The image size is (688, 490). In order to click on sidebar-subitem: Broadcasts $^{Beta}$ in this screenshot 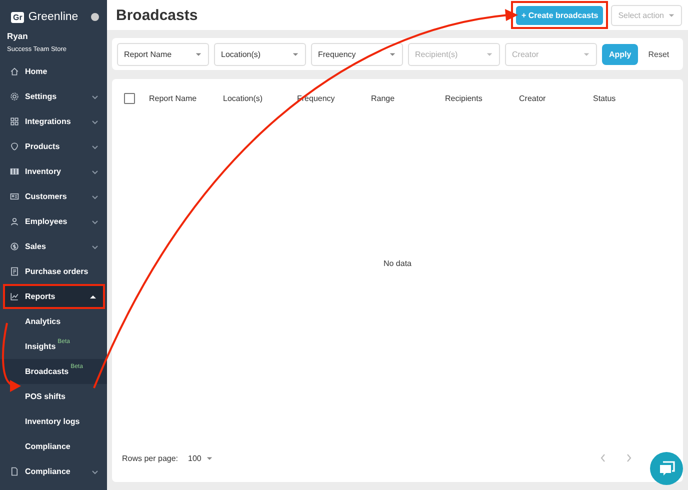, I will do `click(53, 371)`.